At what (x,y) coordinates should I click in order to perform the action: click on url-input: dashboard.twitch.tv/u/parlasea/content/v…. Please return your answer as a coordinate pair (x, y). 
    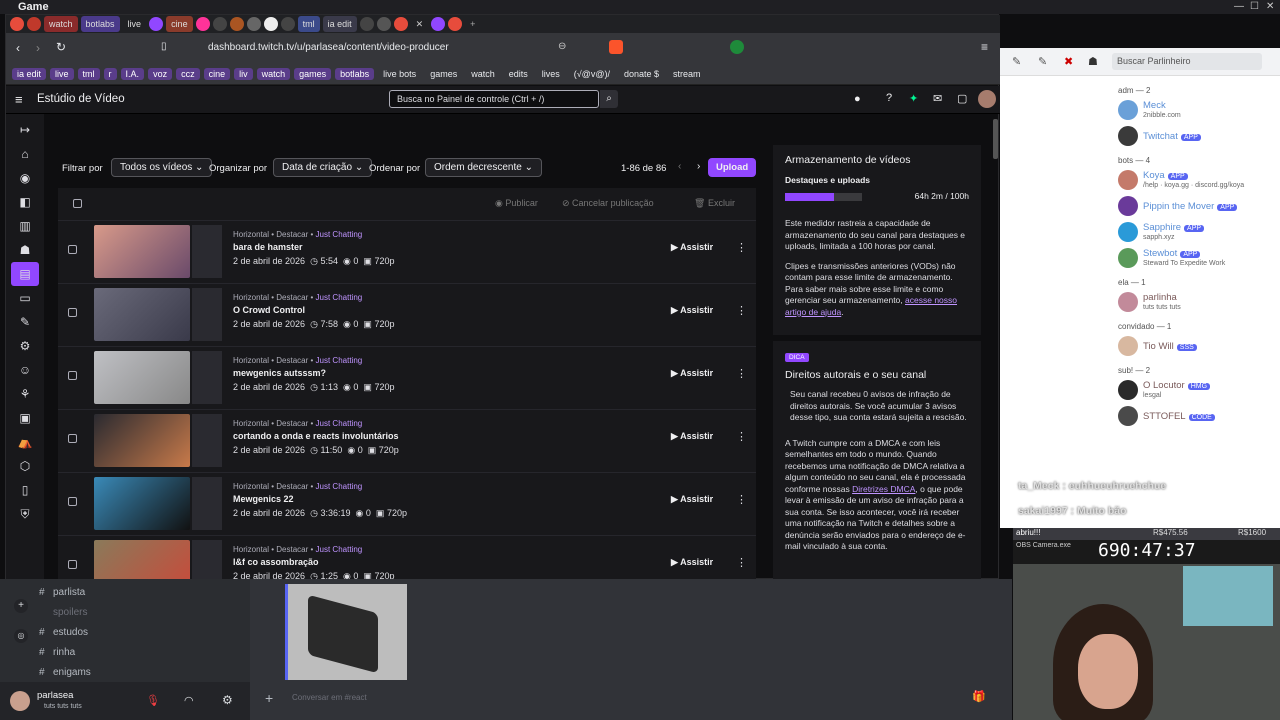
    Looking at the image, I should click on (328, 48).